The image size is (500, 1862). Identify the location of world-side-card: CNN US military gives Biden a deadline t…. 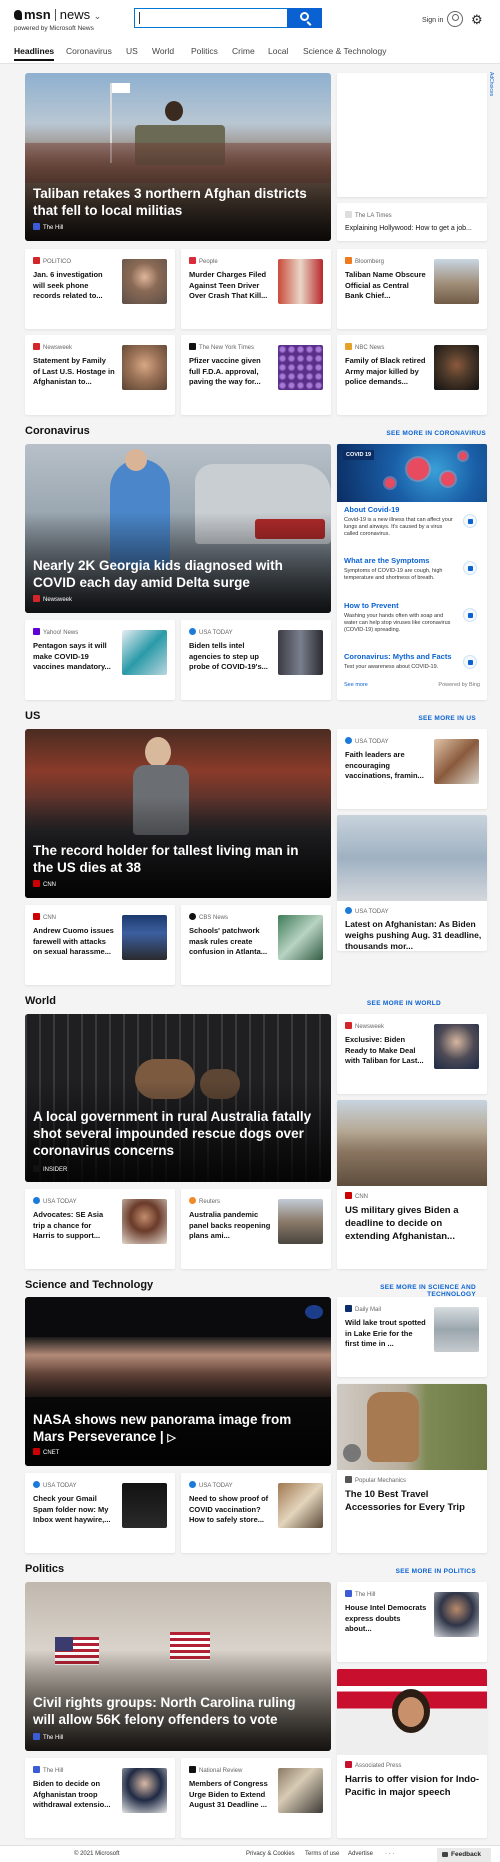
(412, 1184).